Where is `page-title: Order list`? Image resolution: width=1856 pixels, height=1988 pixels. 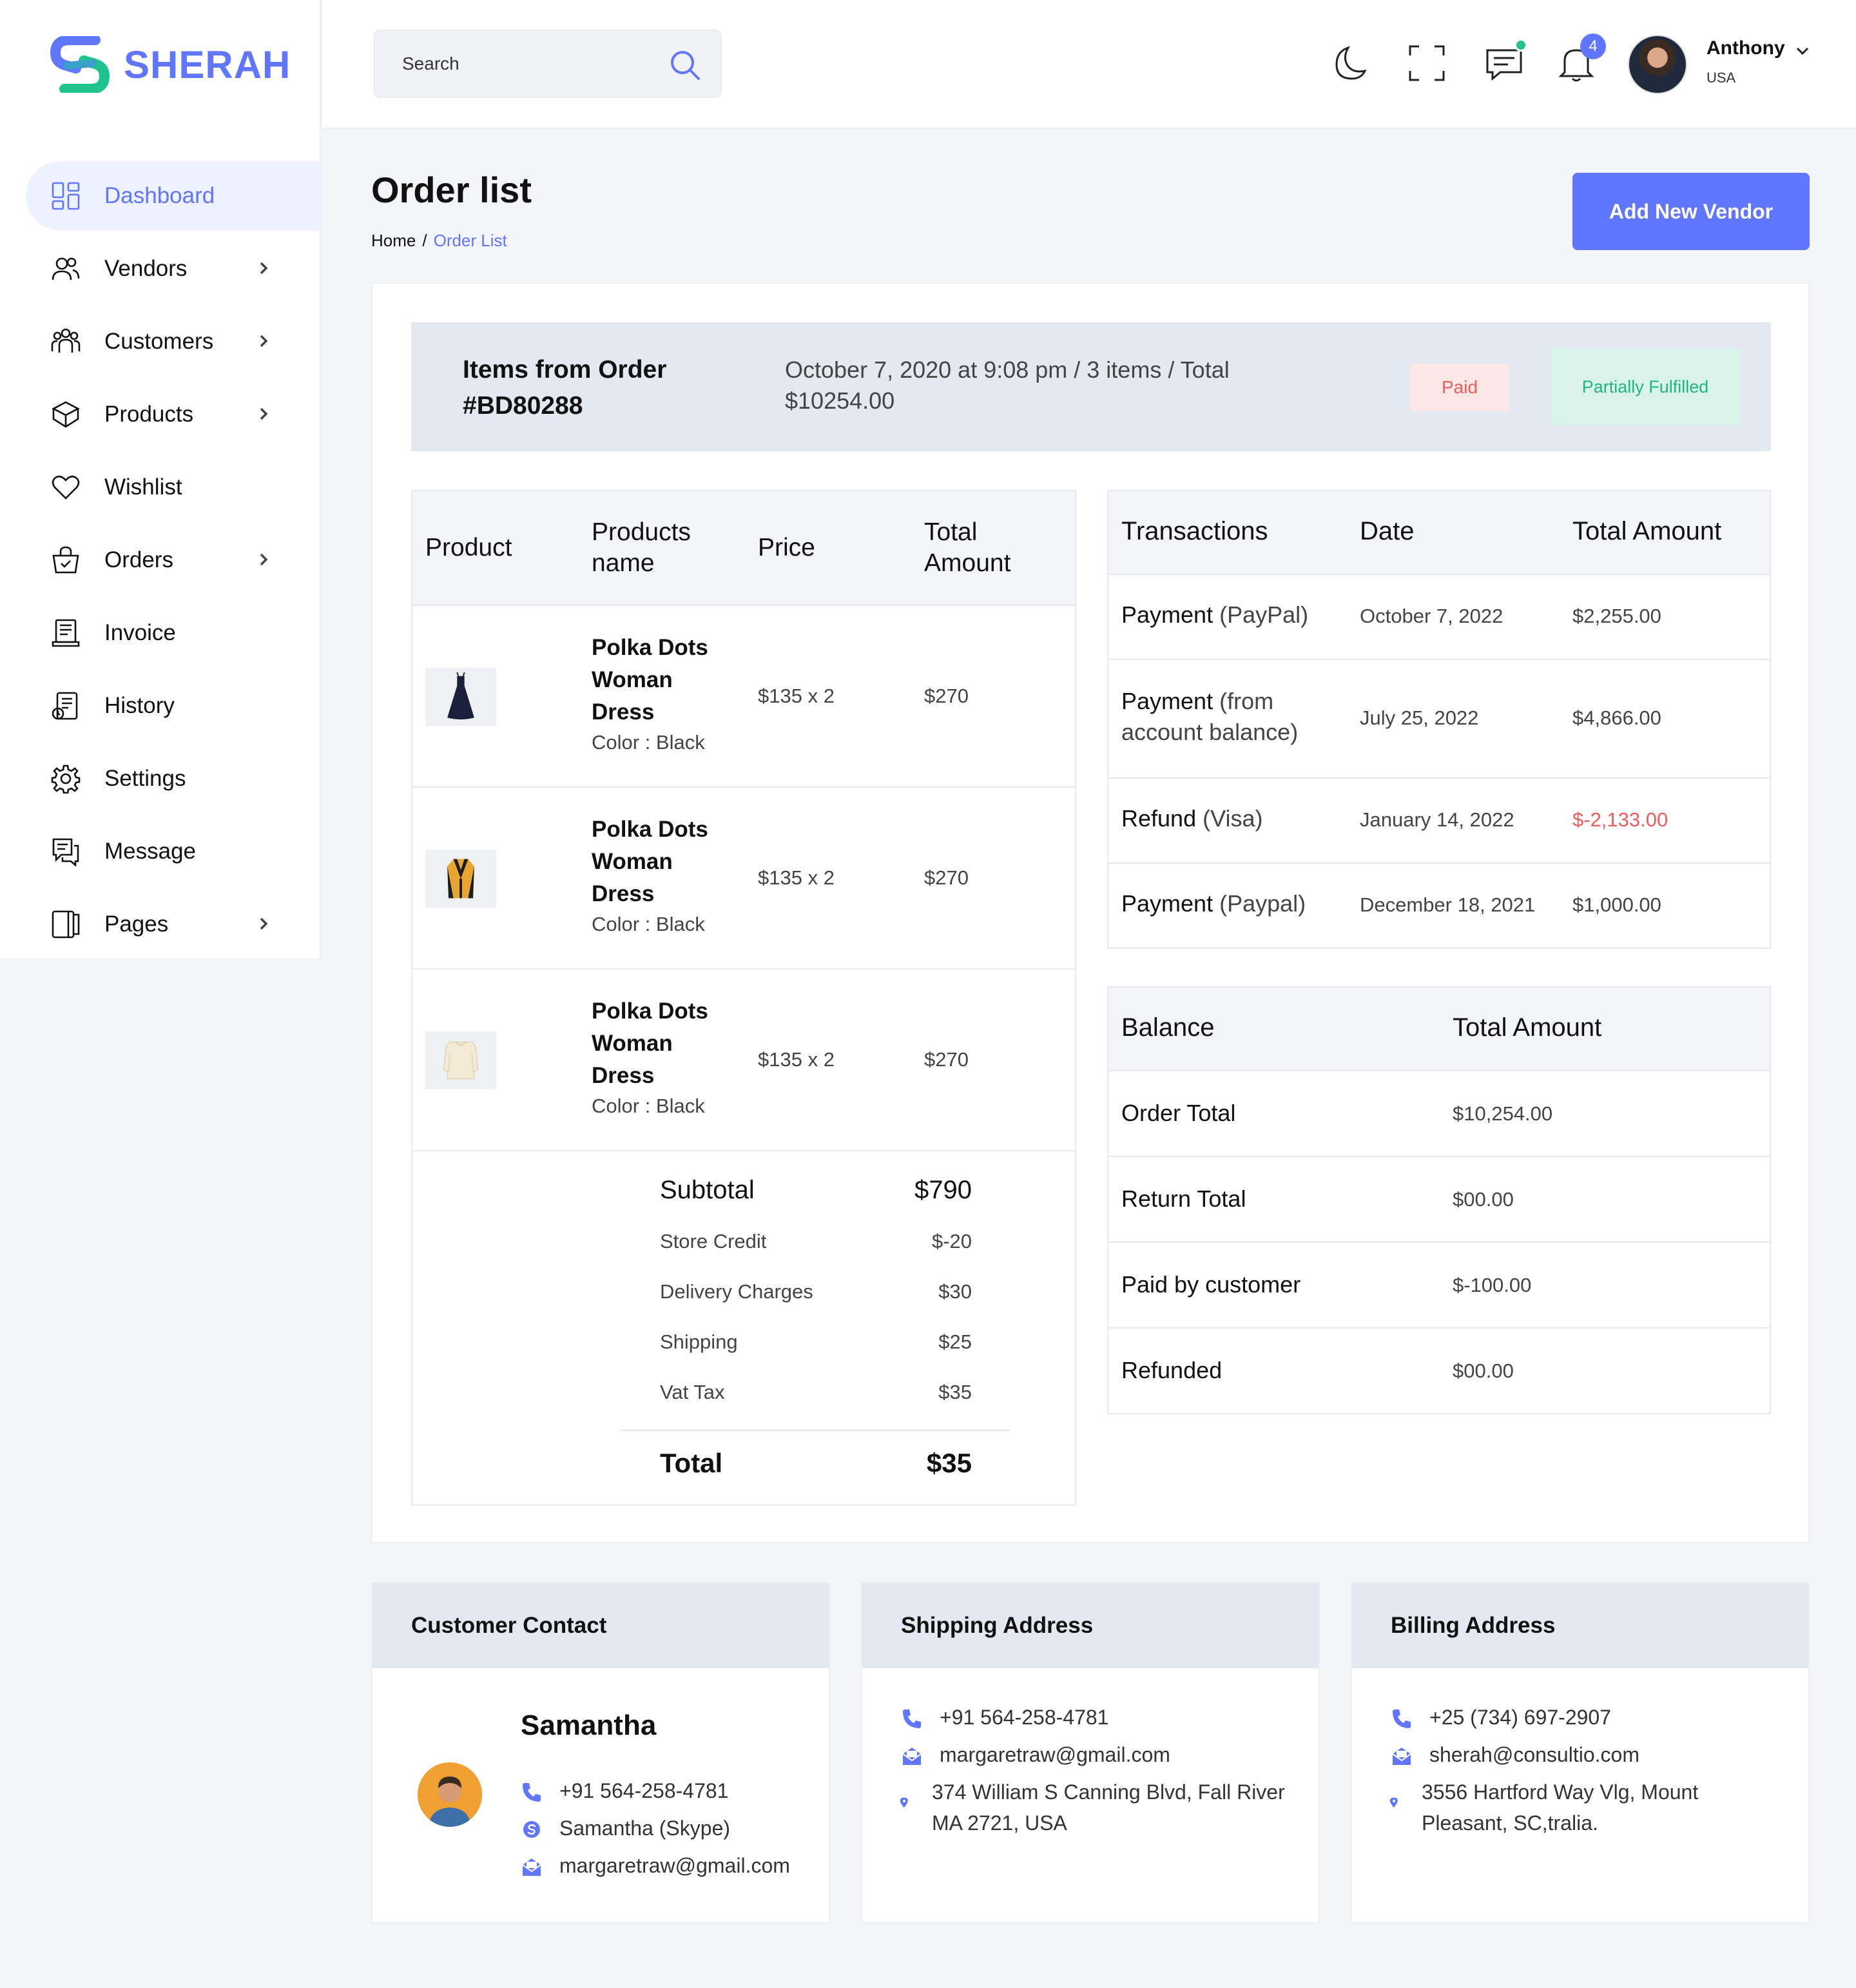
page-title: Order list is located at coordinates (452, 190).